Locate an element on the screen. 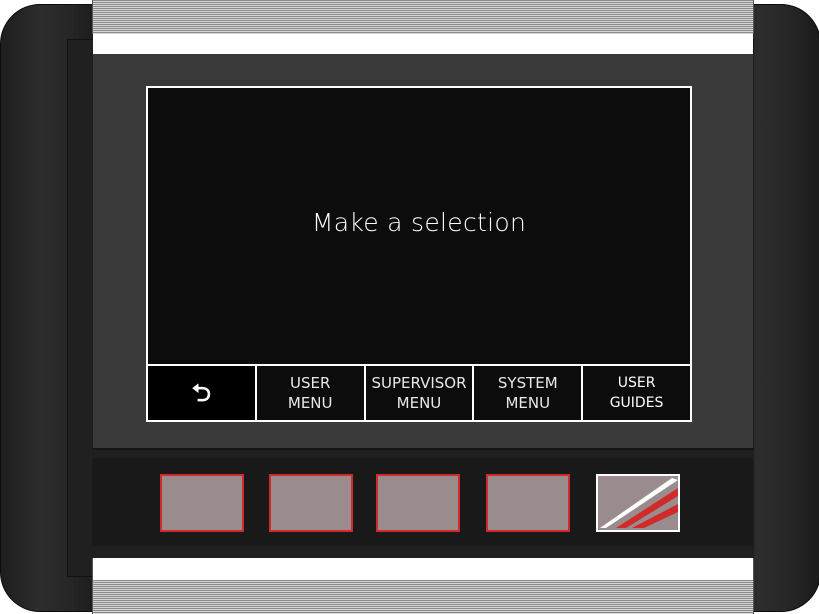 This screenshot has width=819, height=614. screen-prompt: Make a selection is located at coordinates (419, 222).